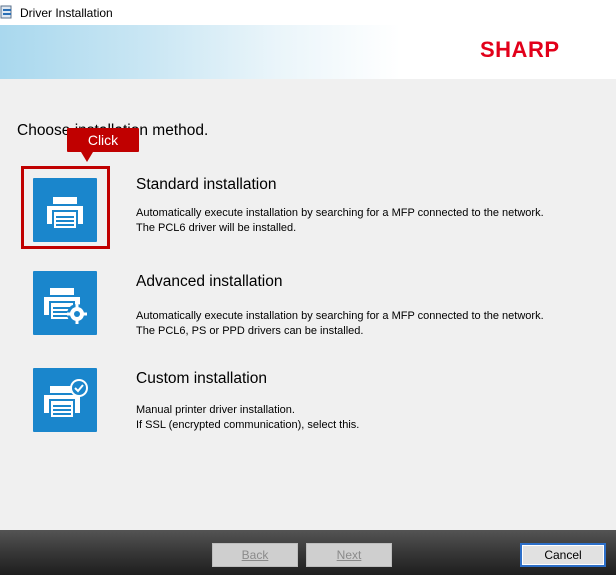 Image resolution: width=616 pixels, height=575 pixels. I want to click on advanced-installation-button, so click(65, 303).